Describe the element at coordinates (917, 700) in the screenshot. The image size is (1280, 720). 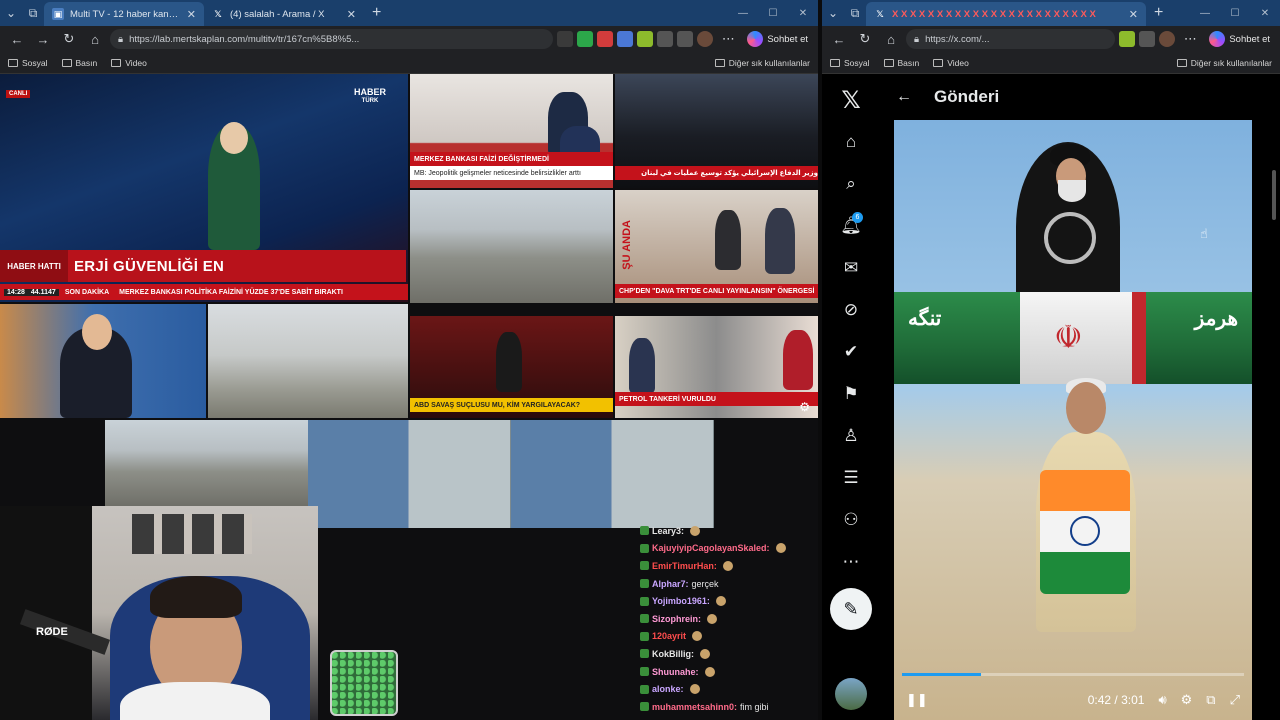
I see `pause-icon: ❚❚` at that location.